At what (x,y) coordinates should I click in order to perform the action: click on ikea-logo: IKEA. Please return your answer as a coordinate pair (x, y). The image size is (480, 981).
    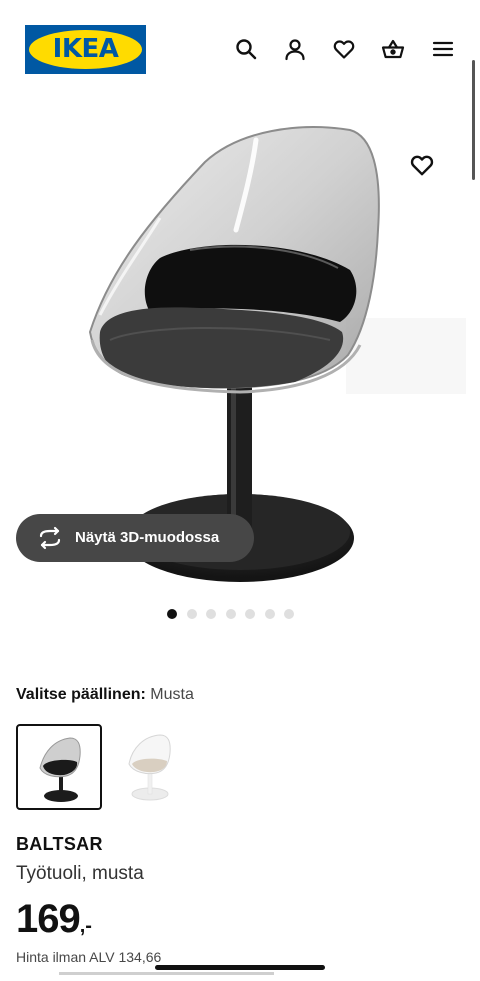
    Looking at the image, I should click on (85, 49).